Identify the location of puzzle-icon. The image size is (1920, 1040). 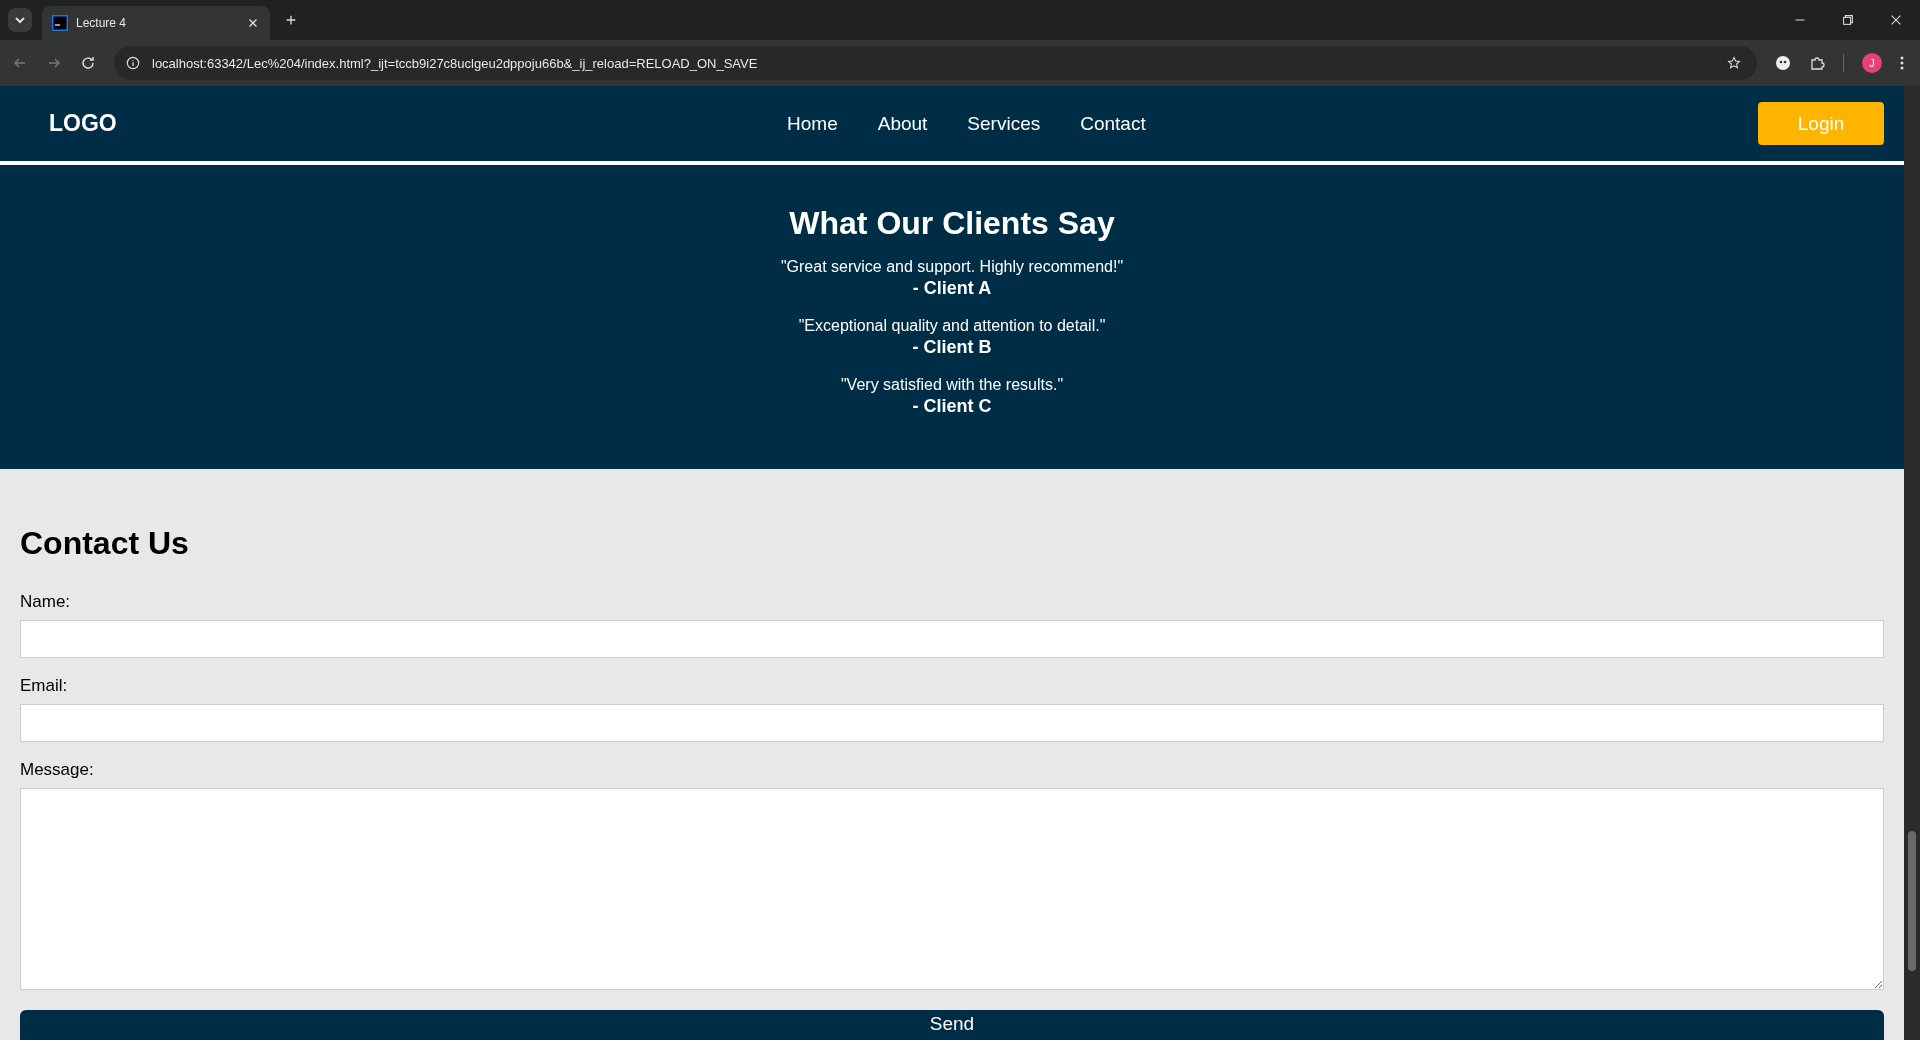
(1817, 63).